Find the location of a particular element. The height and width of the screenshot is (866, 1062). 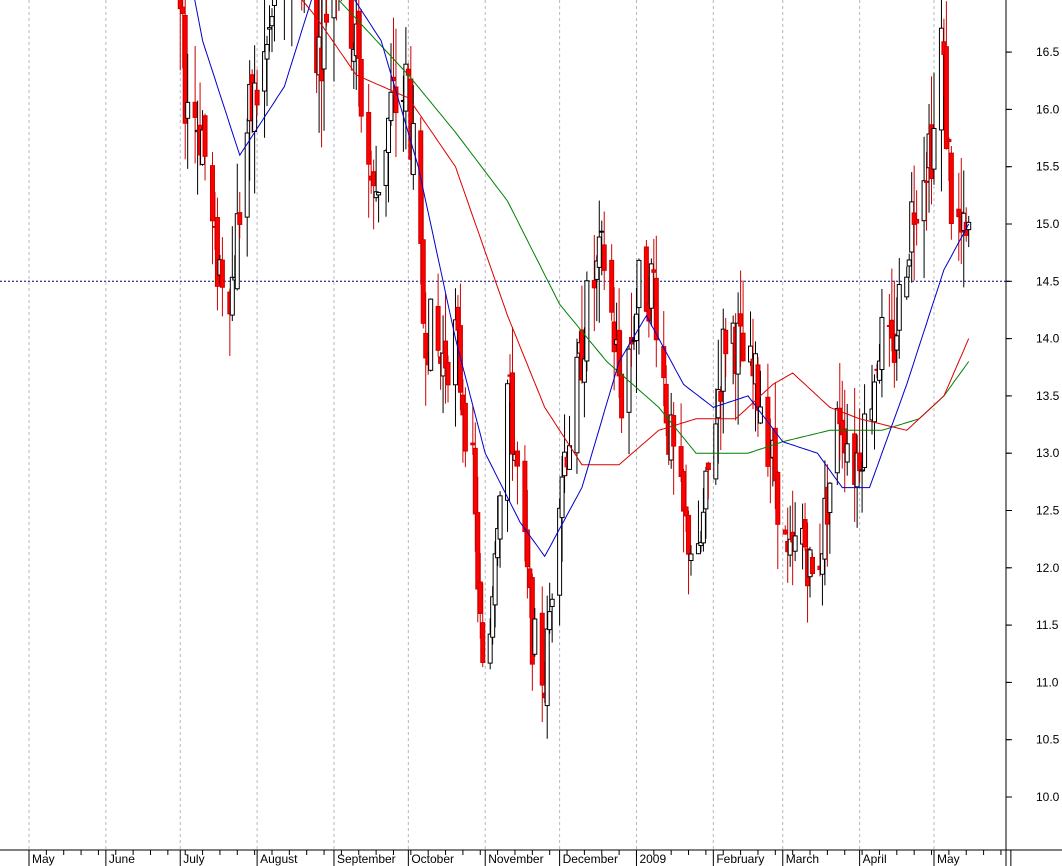

y-tick-label: 11.5 is located at coordinates (1047, 625).